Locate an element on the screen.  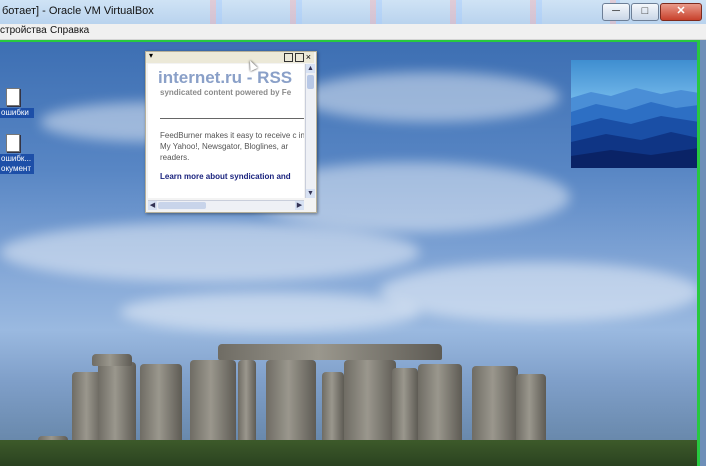
slideshow-gadget is located at coordinates (634, 114).